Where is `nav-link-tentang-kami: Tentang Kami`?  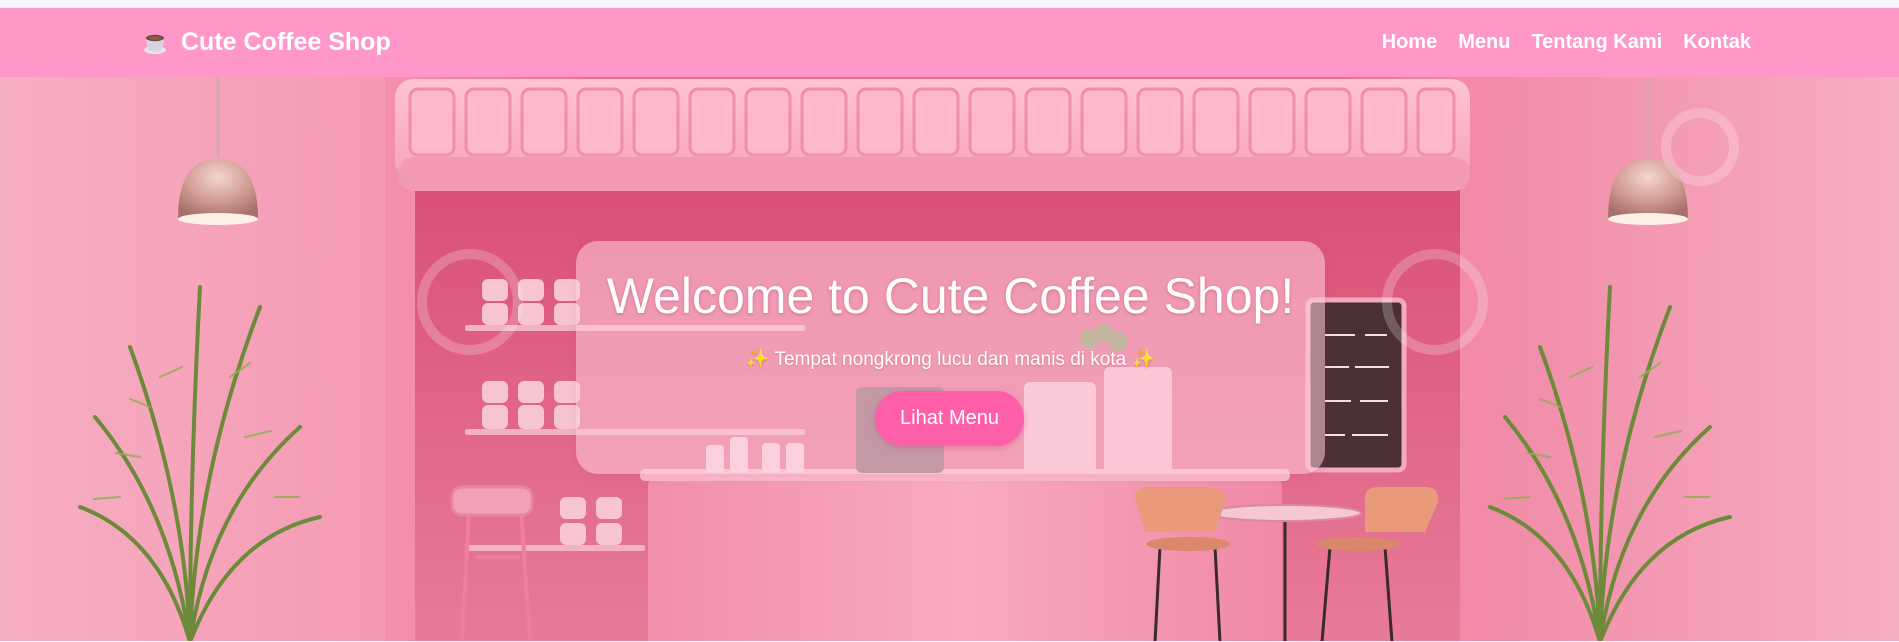 nav-link-tentang-kami: Tentang Kami is located at coordinates (1596, 42).